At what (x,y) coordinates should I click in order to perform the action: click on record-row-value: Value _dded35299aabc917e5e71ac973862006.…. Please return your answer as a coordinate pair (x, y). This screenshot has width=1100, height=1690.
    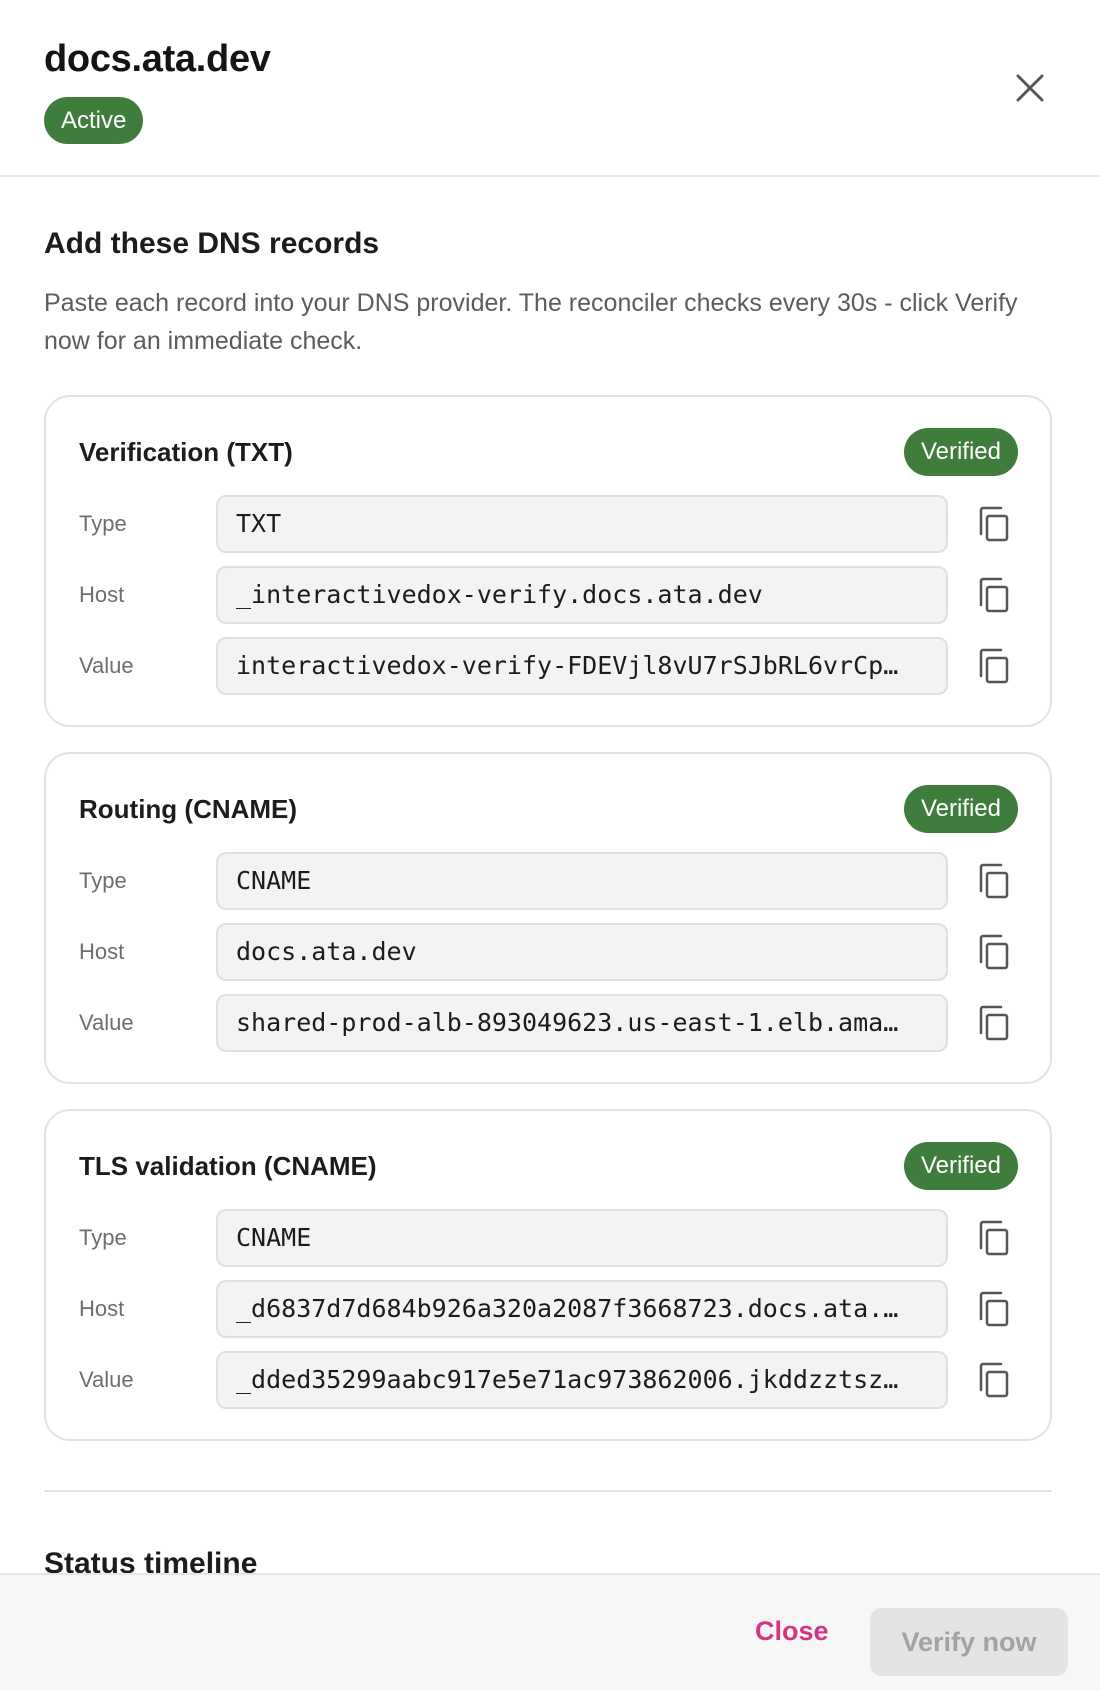
    Looking at the image, I should click on (550, 1380).